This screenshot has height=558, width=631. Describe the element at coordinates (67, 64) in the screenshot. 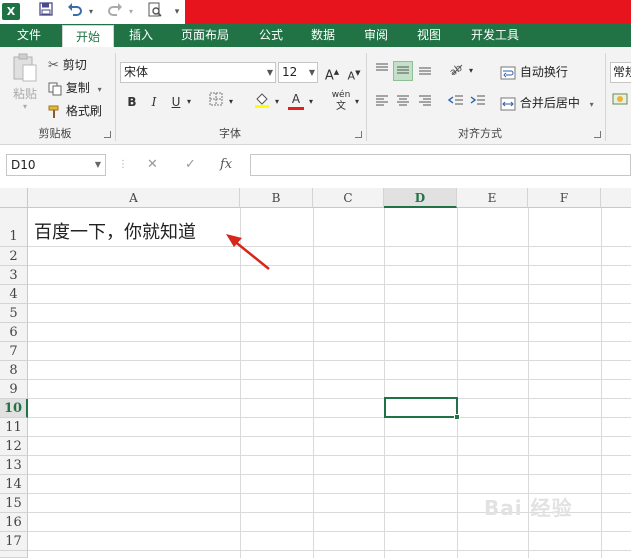

I see `cut-button: ✂ 剪切` at that location.